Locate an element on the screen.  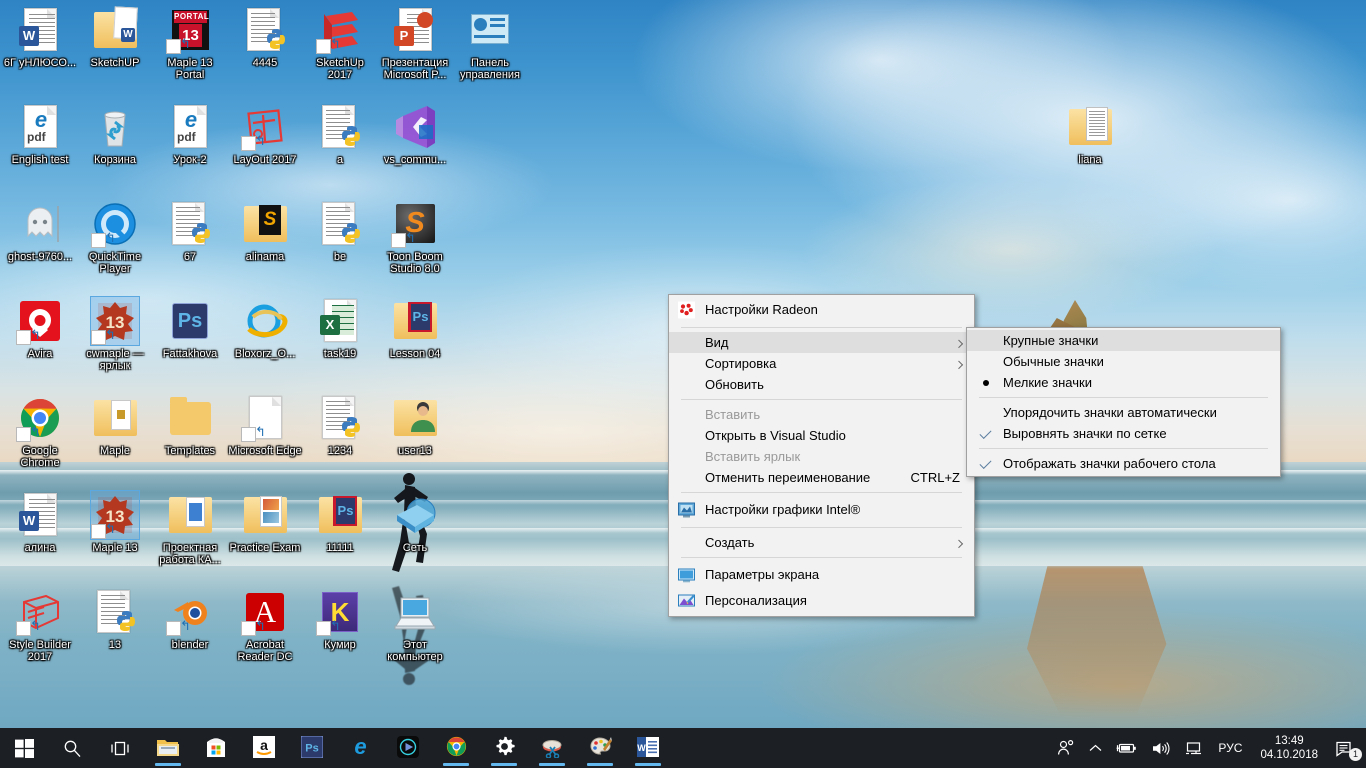
desktop-icon: PORTAL 13 Maple 13 Portal is located at coordinates (190, 43).